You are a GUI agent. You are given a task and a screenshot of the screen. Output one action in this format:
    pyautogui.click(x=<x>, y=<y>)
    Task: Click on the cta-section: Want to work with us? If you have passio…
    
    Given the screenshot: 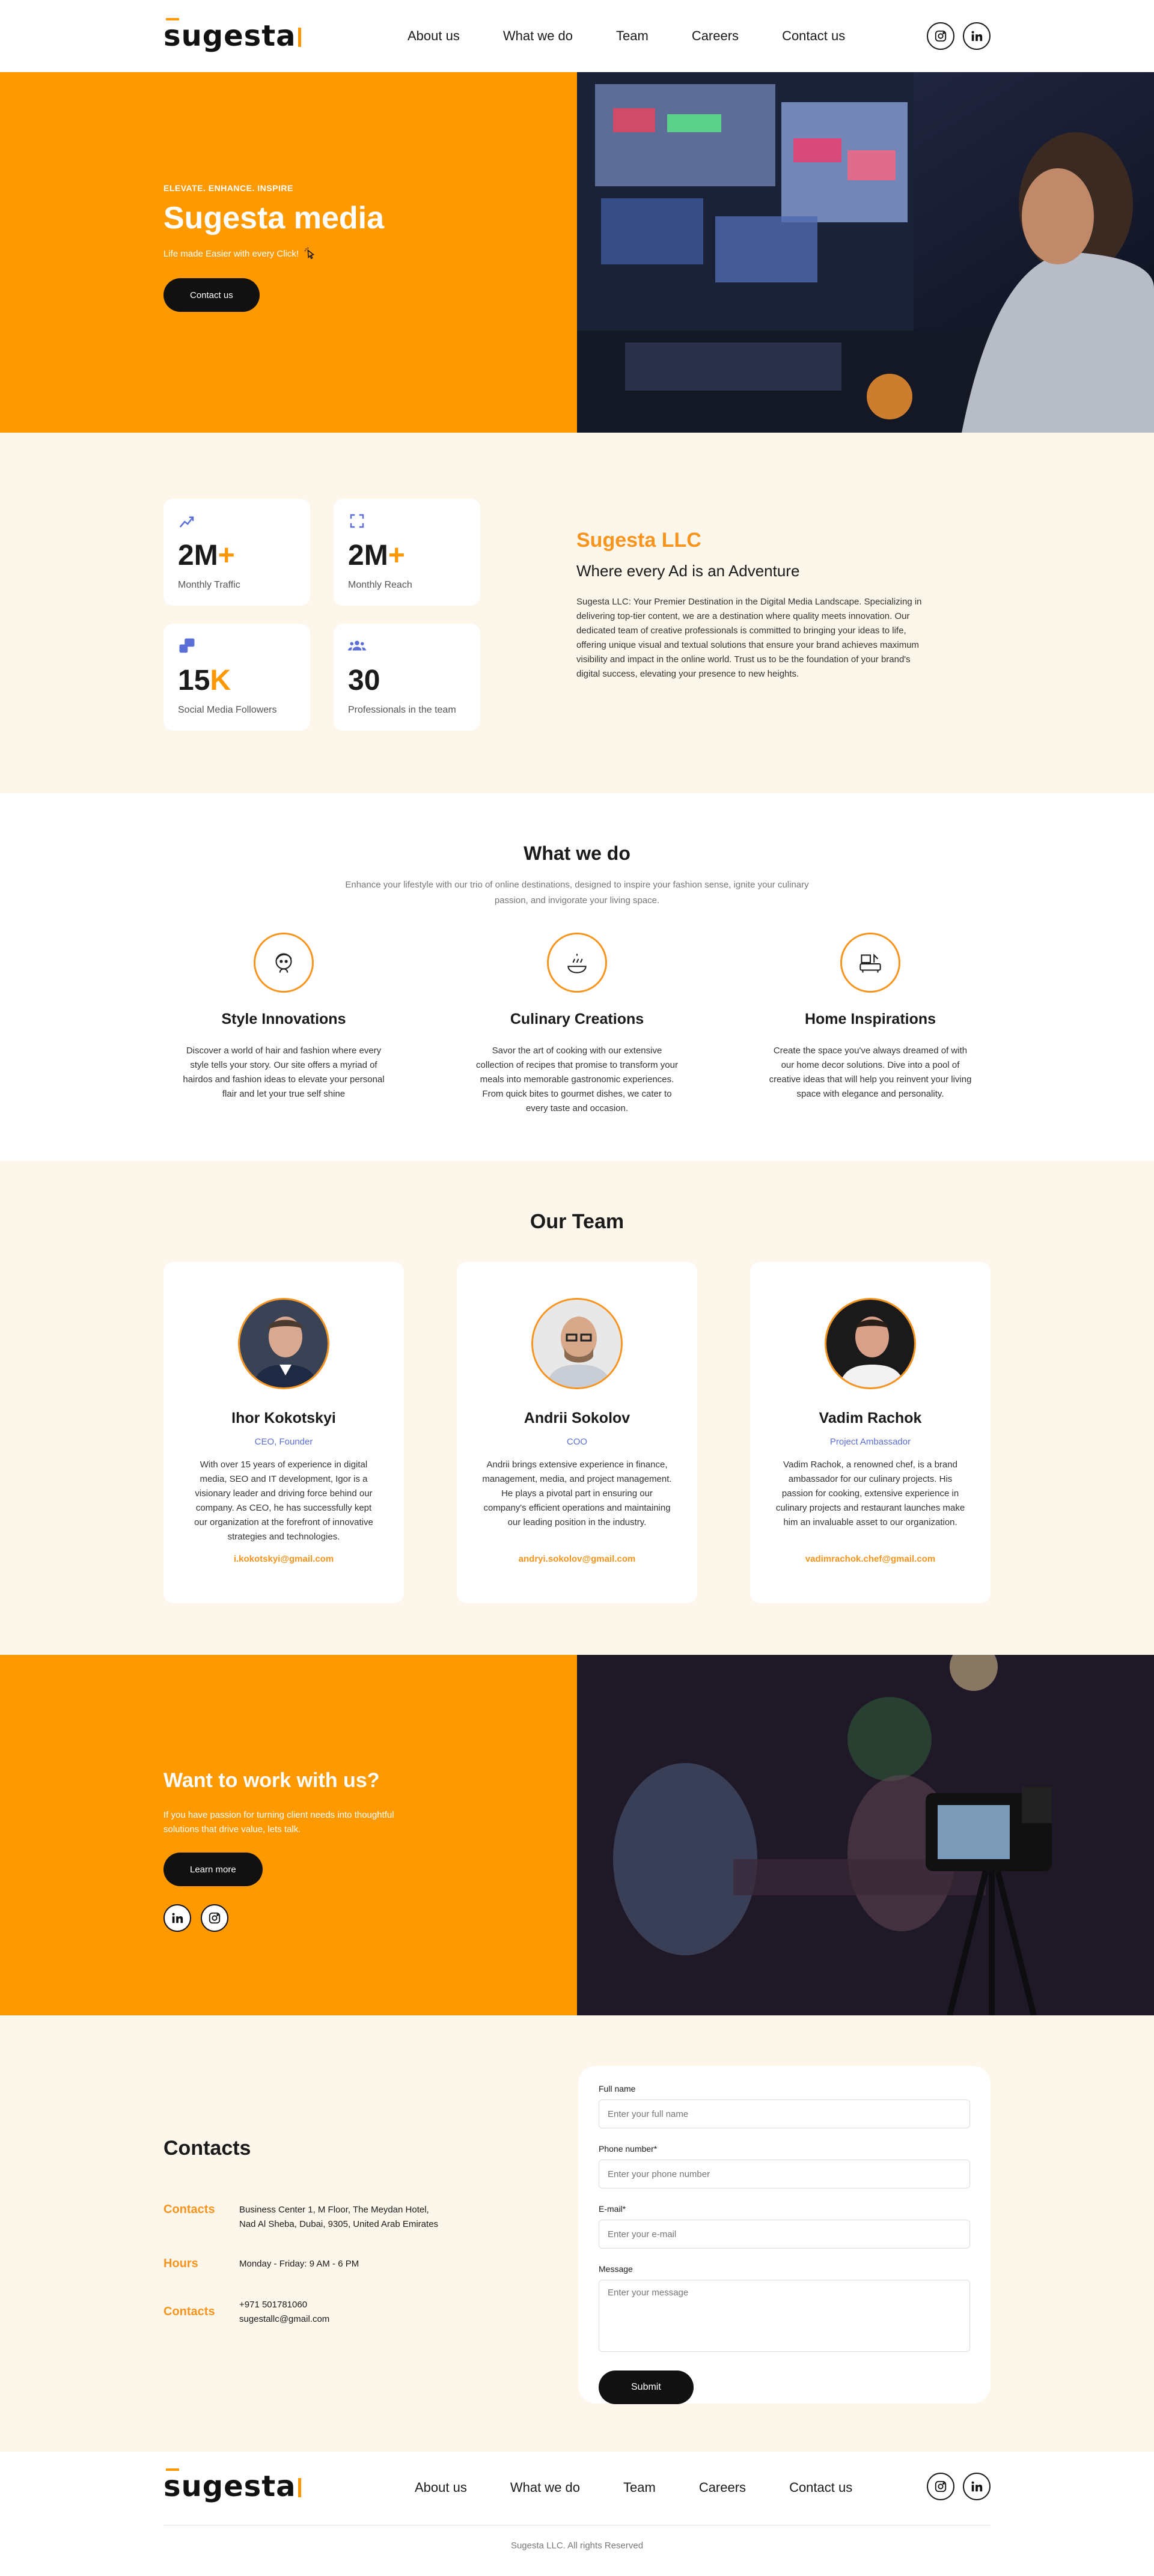 What is the action you would take?
    pyautogui.click(x=577, y=1835)
    